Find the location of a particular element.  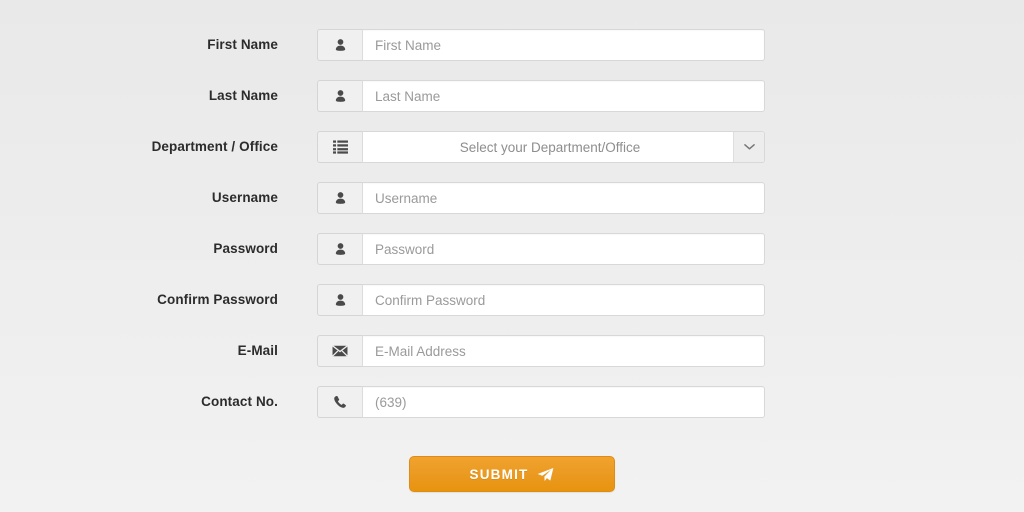

input-group-username is located at coordinates (541, 198).